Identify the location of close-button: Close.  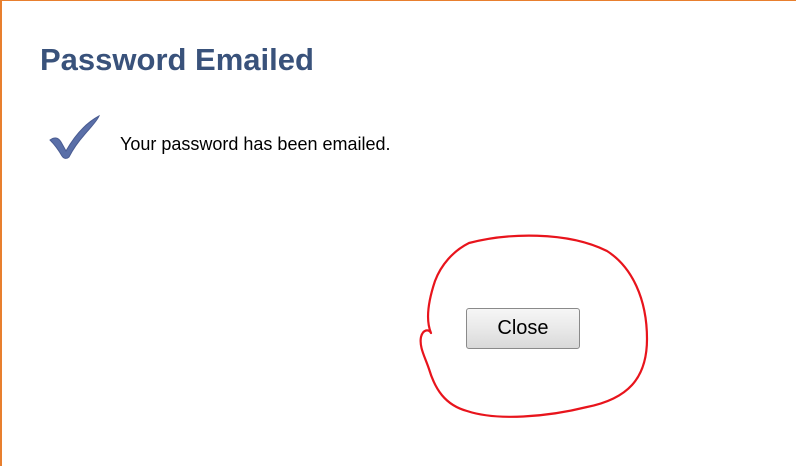
(523, 328).